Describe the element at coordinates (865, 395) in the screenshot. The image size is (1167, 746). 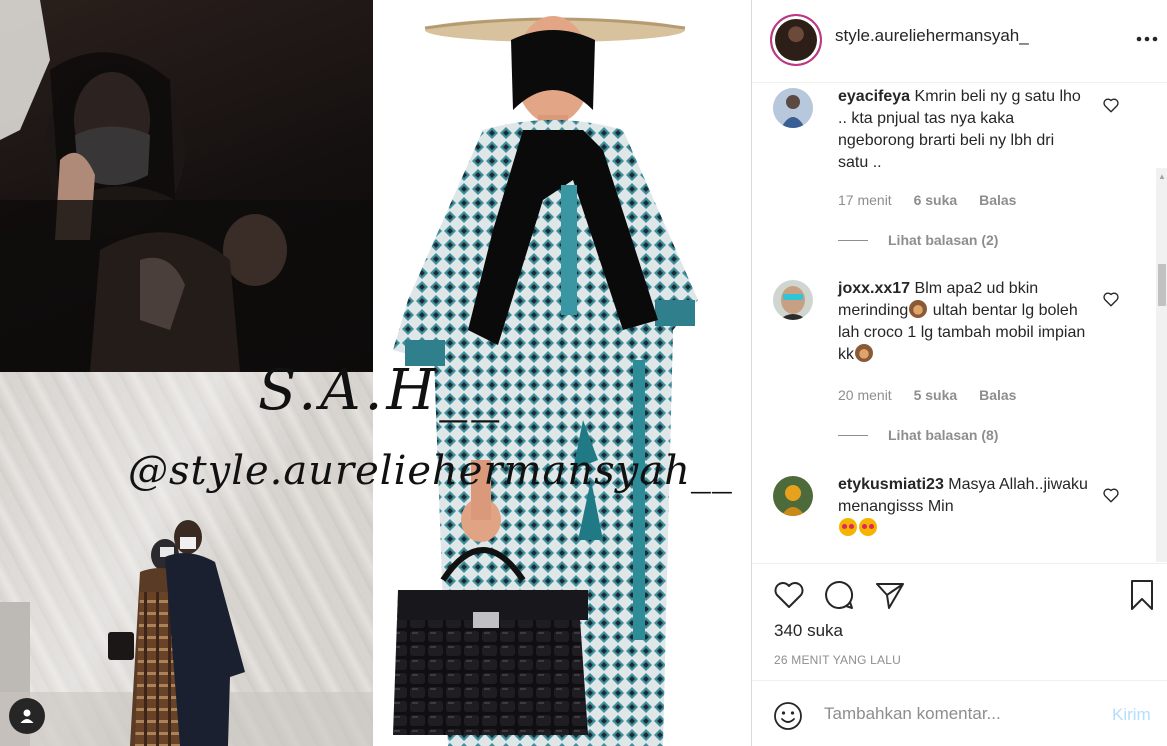
I see `comment-time: 20 menit` at that location.